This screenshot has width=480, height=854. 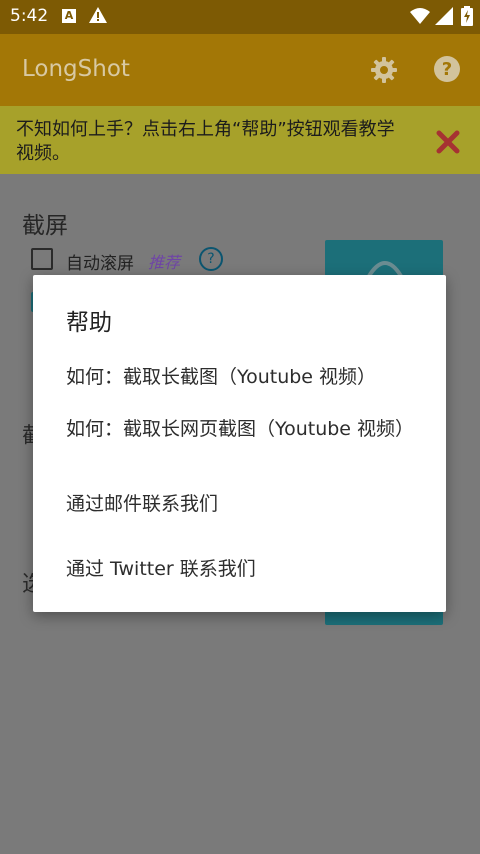 What do you see at coordinates (76, 69) in the screenshot?
I see `app-title: LongShot` at bounding box center [76, 69].